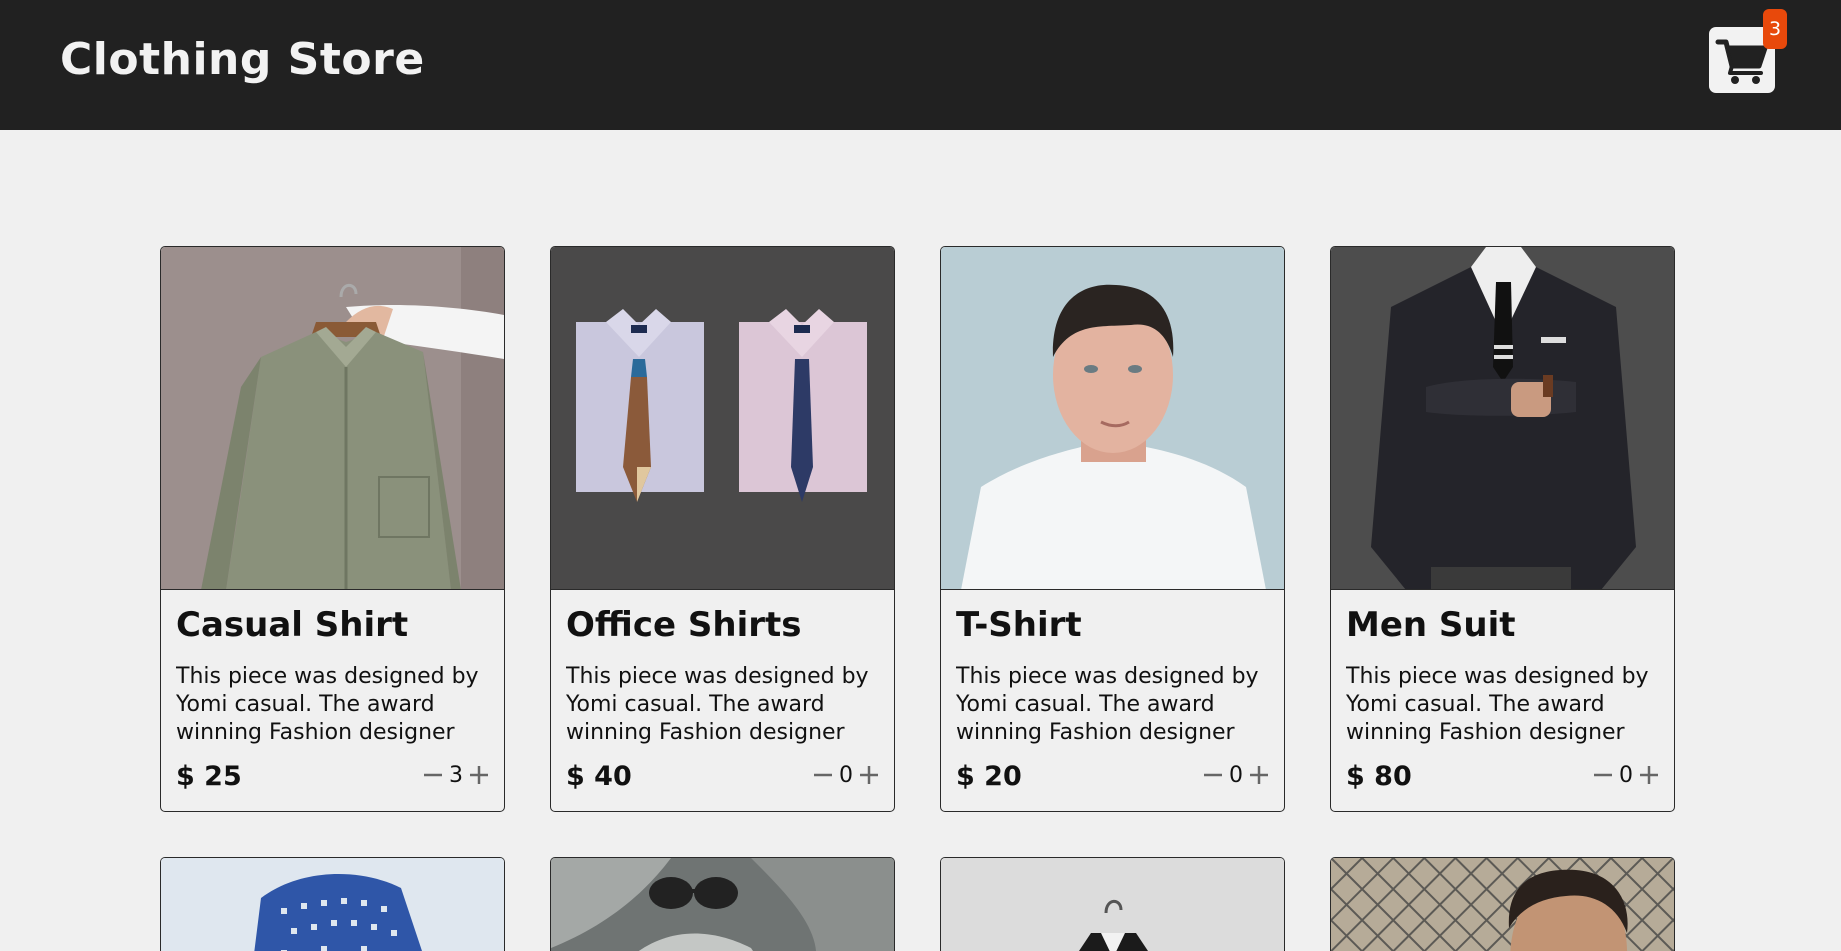  What do you see at coordinates (1775, 29) in the screenshot?
I see `cart-count-badge: 3` at bounding box center [1775, 29].